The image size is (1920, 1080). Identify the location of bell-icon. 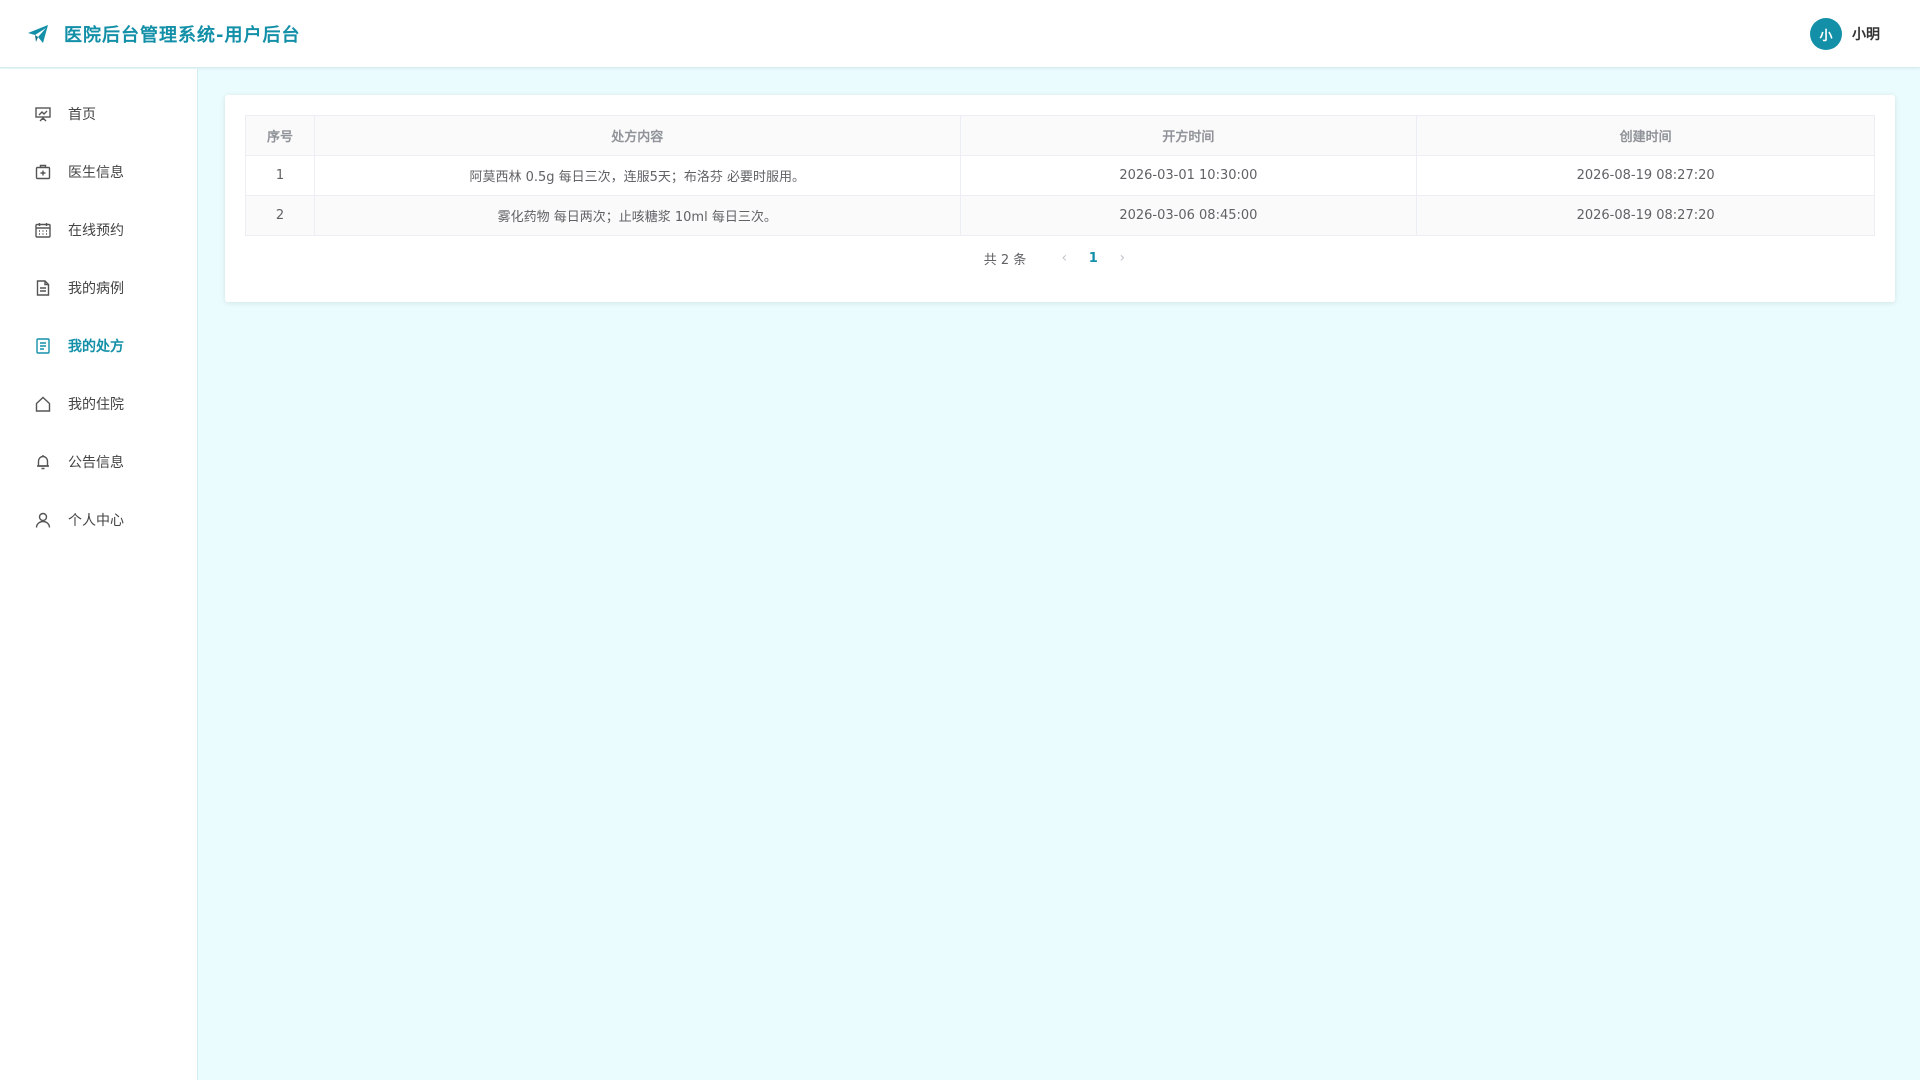
(43, 462).